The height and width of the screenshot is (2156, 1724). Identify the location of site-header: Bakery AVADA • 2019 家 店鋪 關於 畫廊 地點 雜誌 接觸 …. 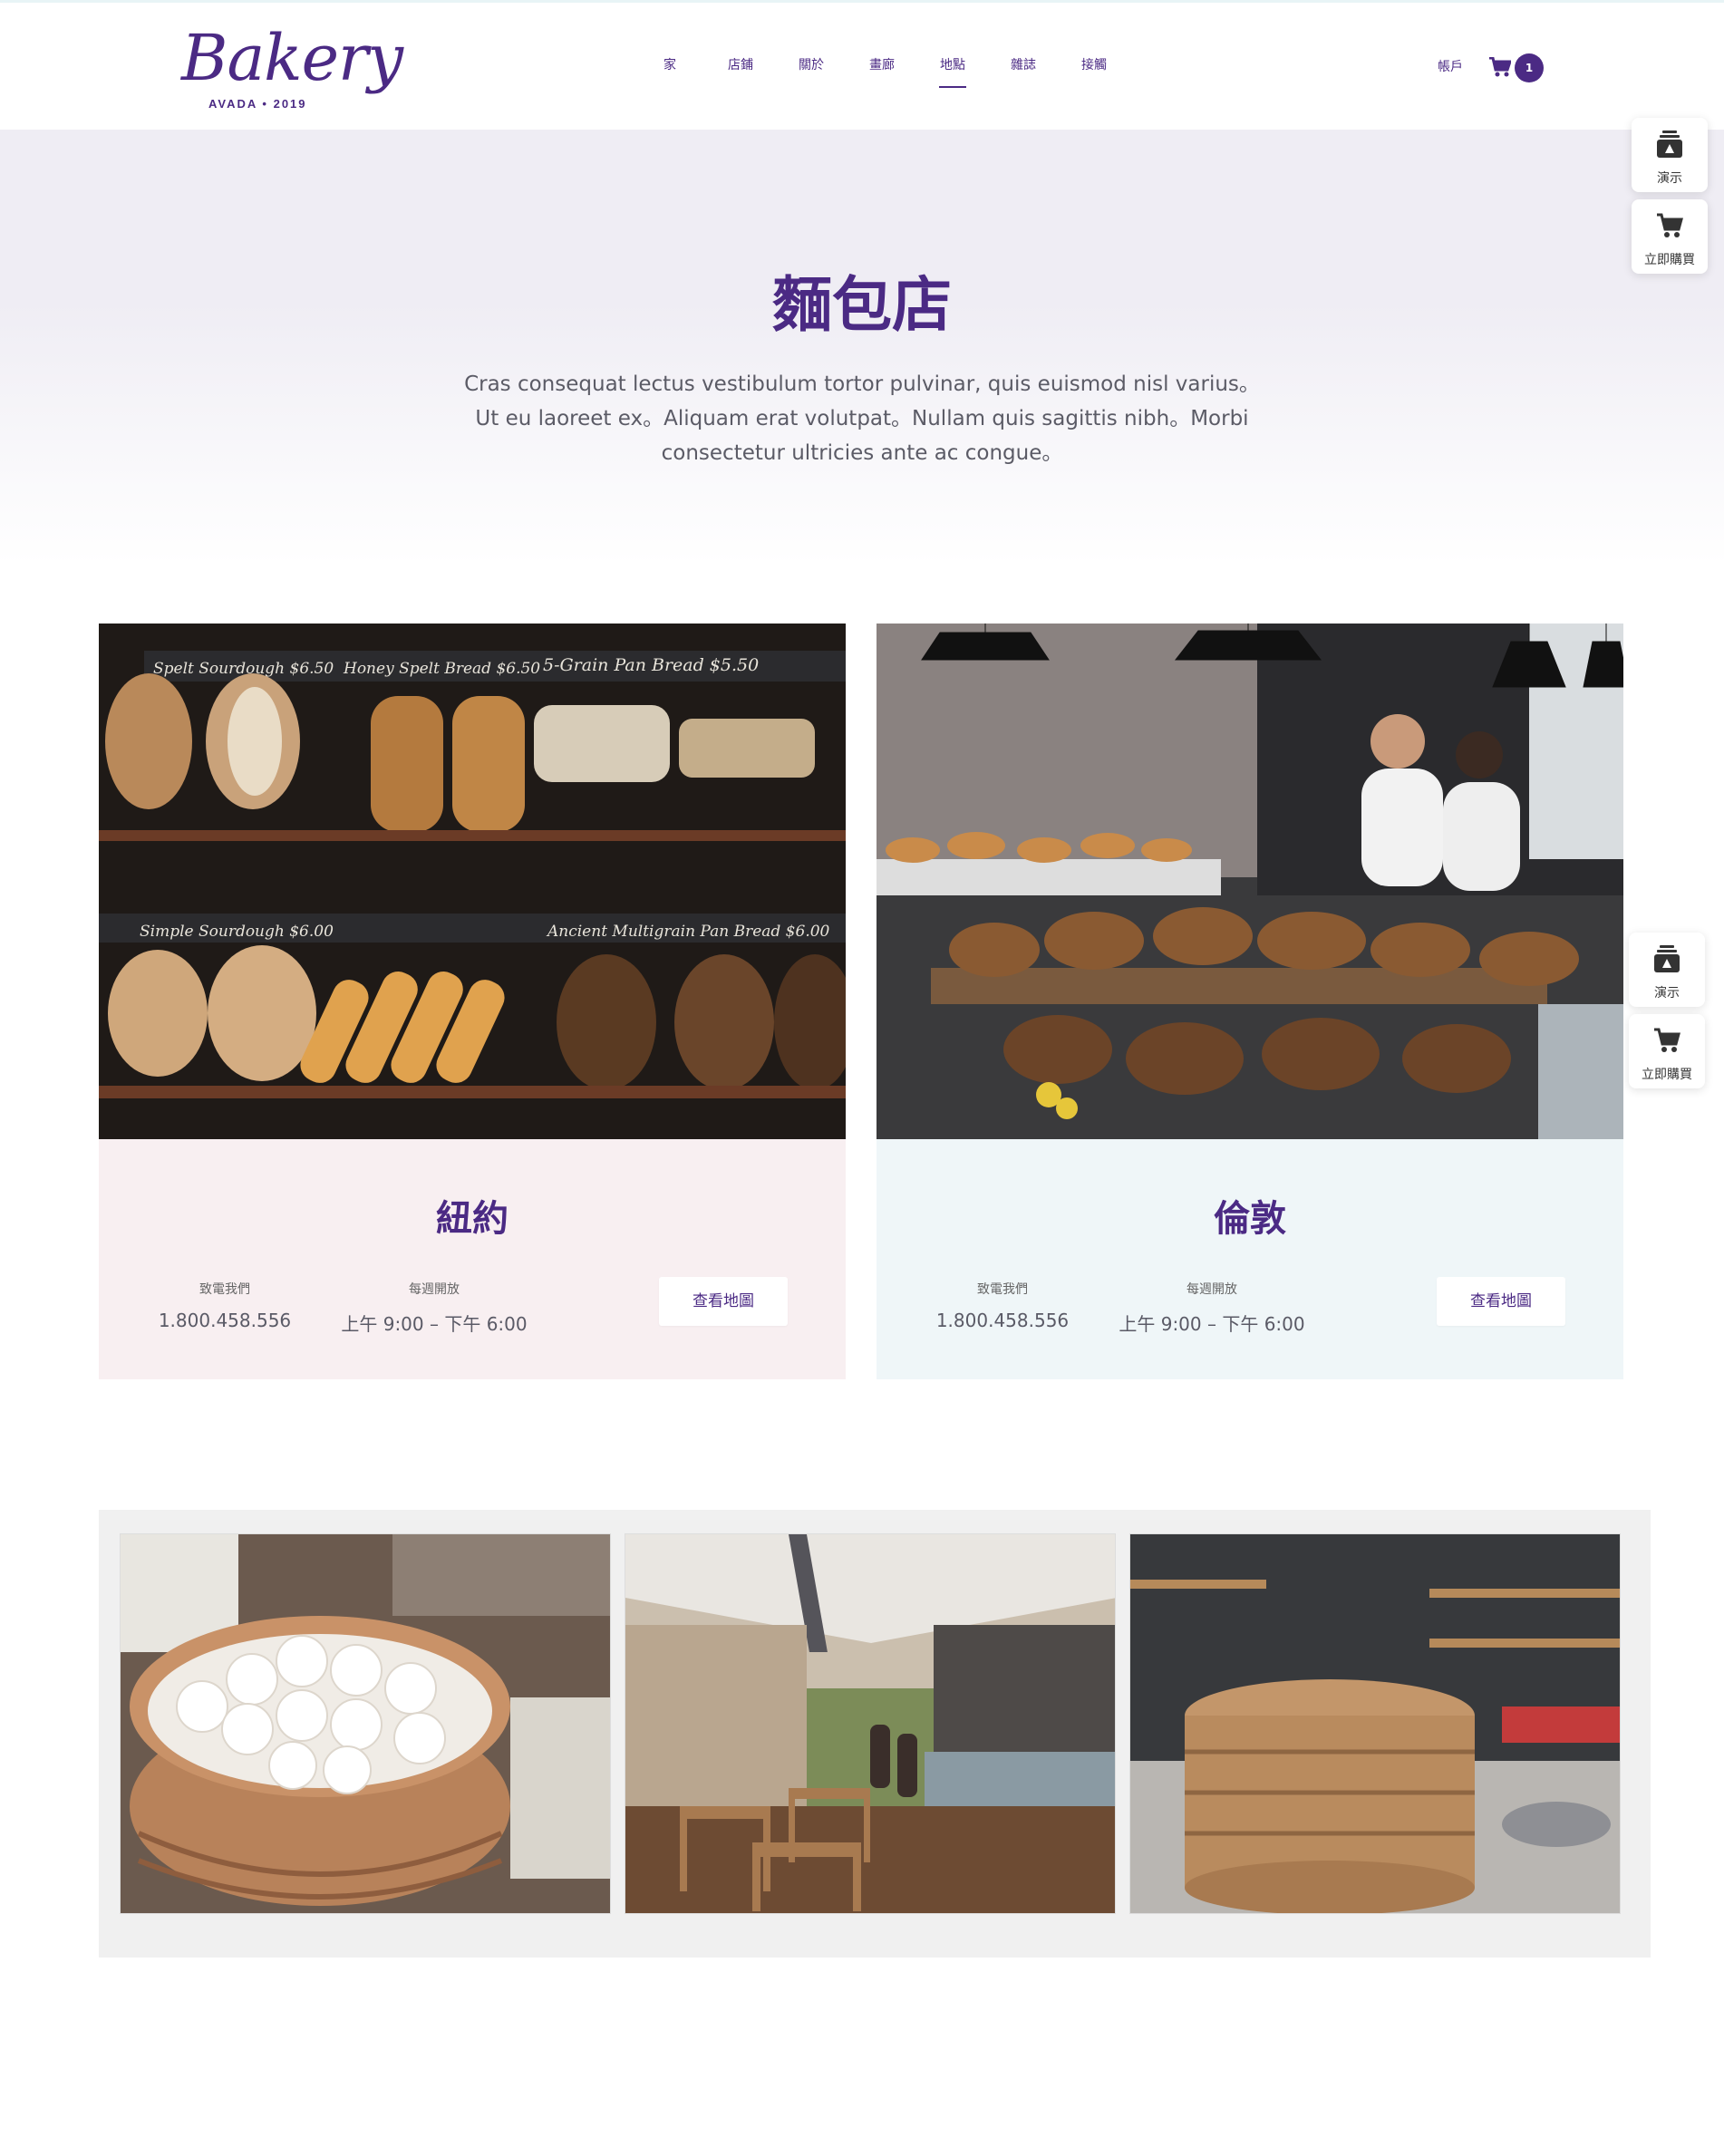
(862, 65).